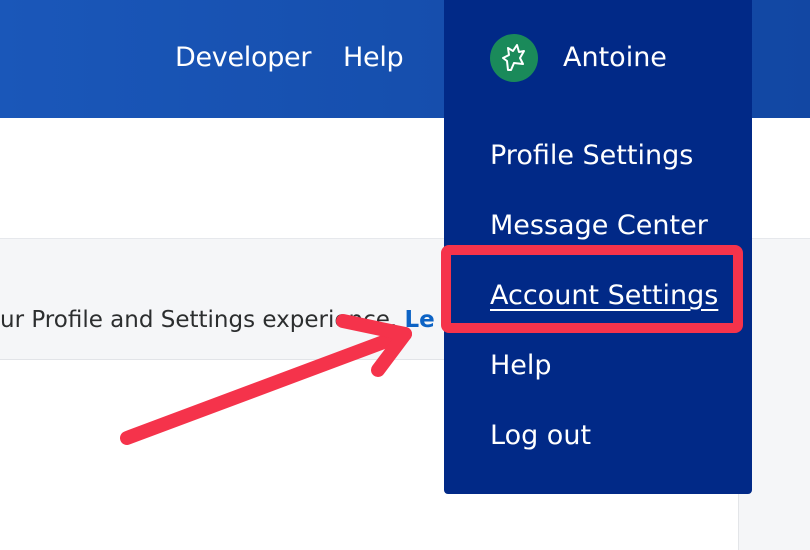 This screenshot has height=550, width=810. I want to click on notice-message: ur Profile and Settings experience., so click(202, 320).